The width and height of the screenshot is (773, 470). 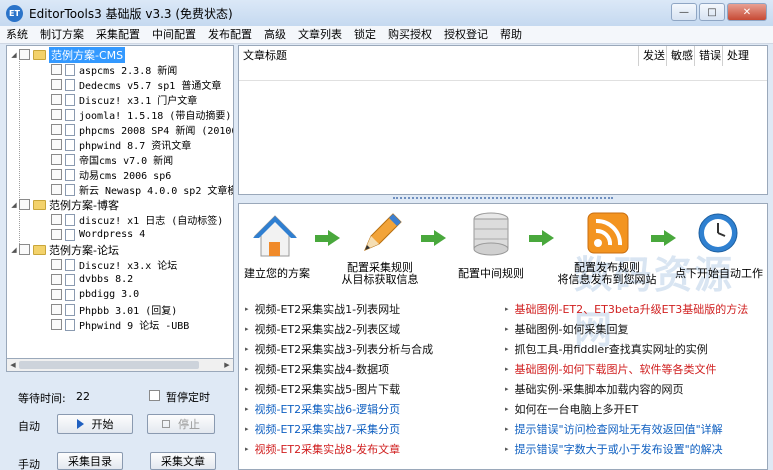 I want to click on pause-timer-checkbox, so click(x=154, y=395).